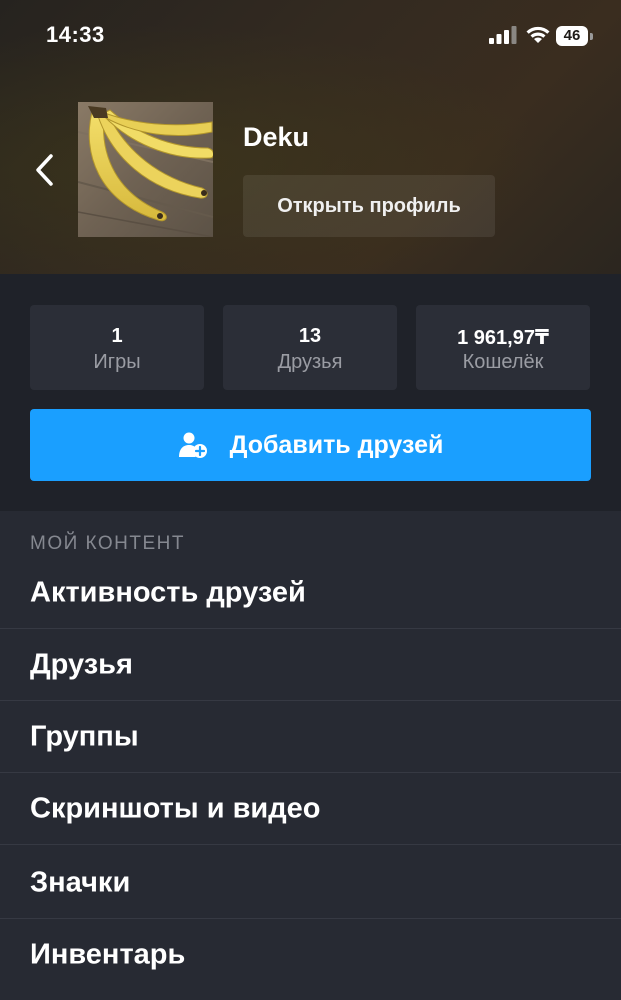 This screenshot has height=1000, width=621. Describe the element at coordinates (192, 445) in the screenshot. I see `add-friend-icon` at that location.